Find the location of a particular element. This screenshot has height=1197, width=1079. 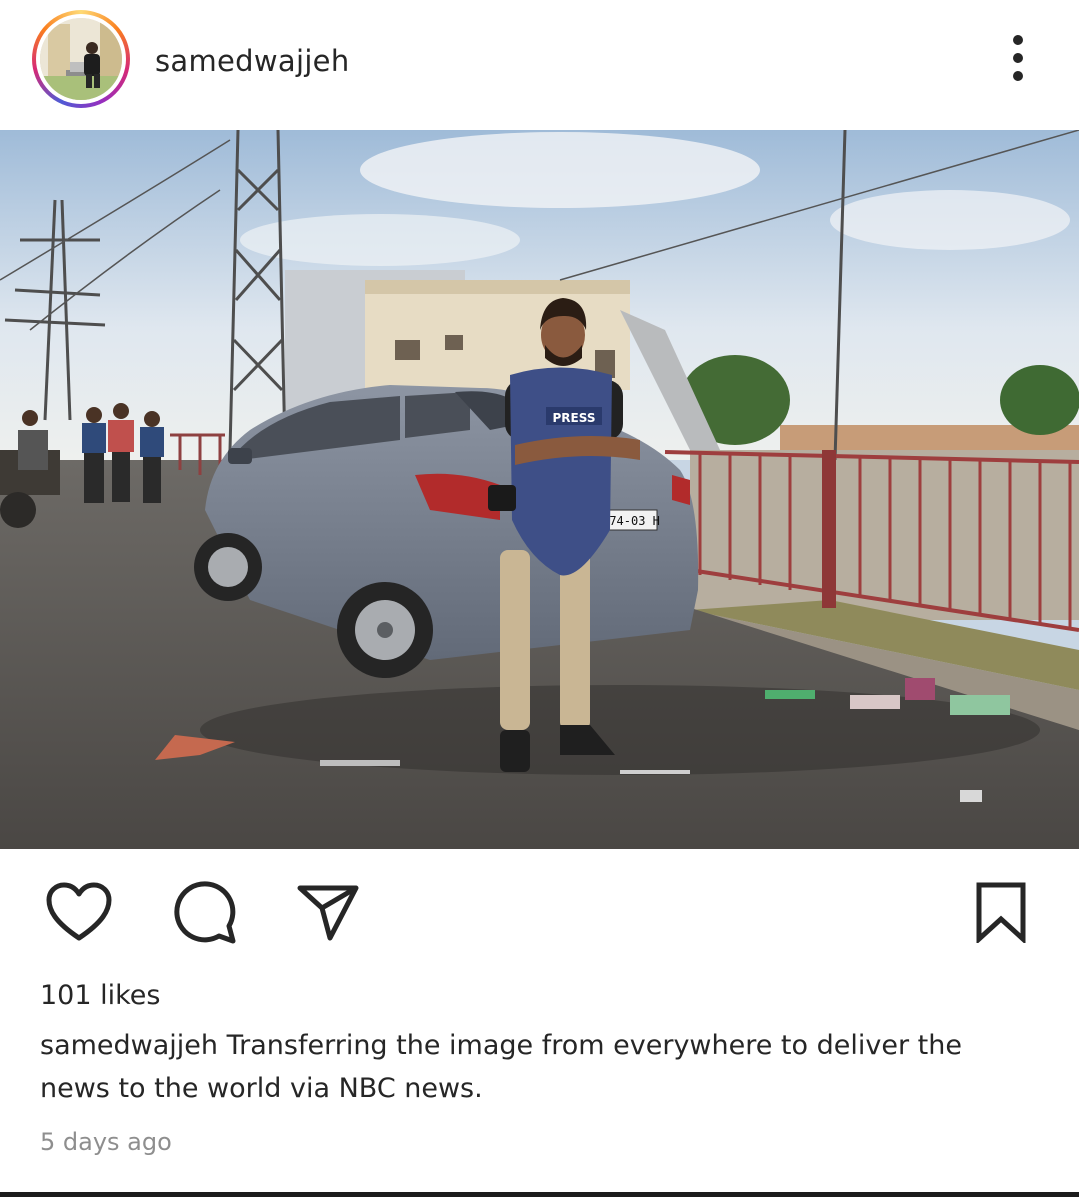

comment-bubble-icon is located at coordinates (205, 912).